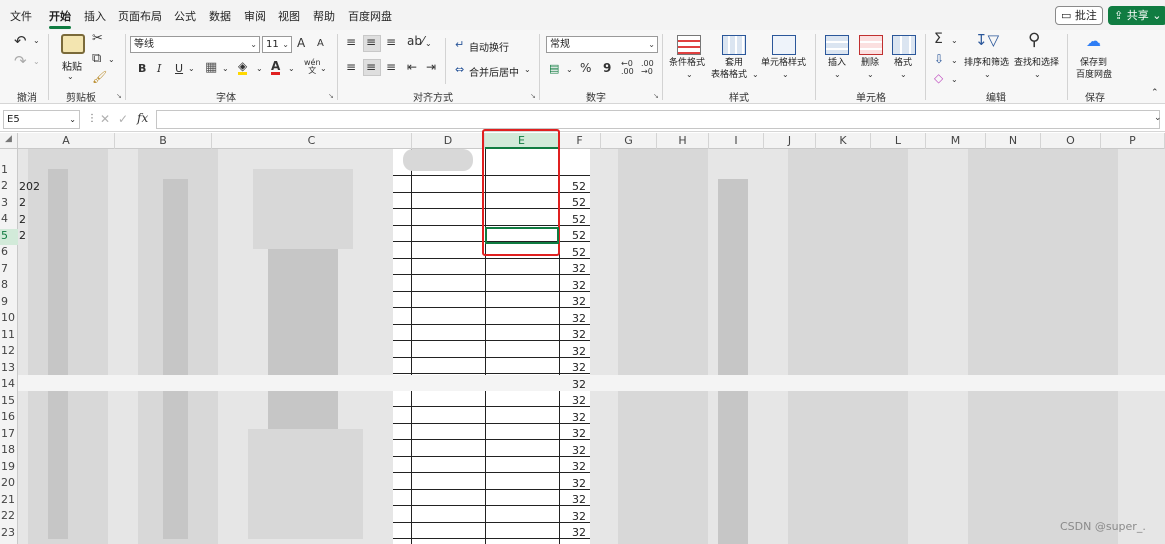 The image size is (1165, 544). I want to click on decrease-decimal-icon: .00 →0, so click(647, 68).